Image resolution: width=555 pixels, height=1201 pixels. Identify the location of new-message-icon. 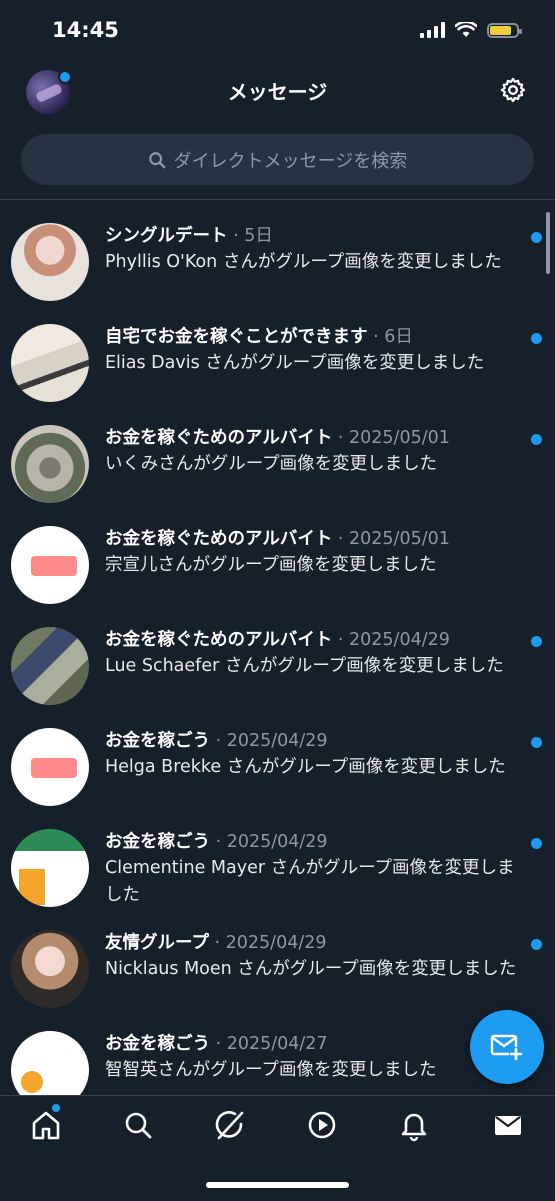
(506, 1047).